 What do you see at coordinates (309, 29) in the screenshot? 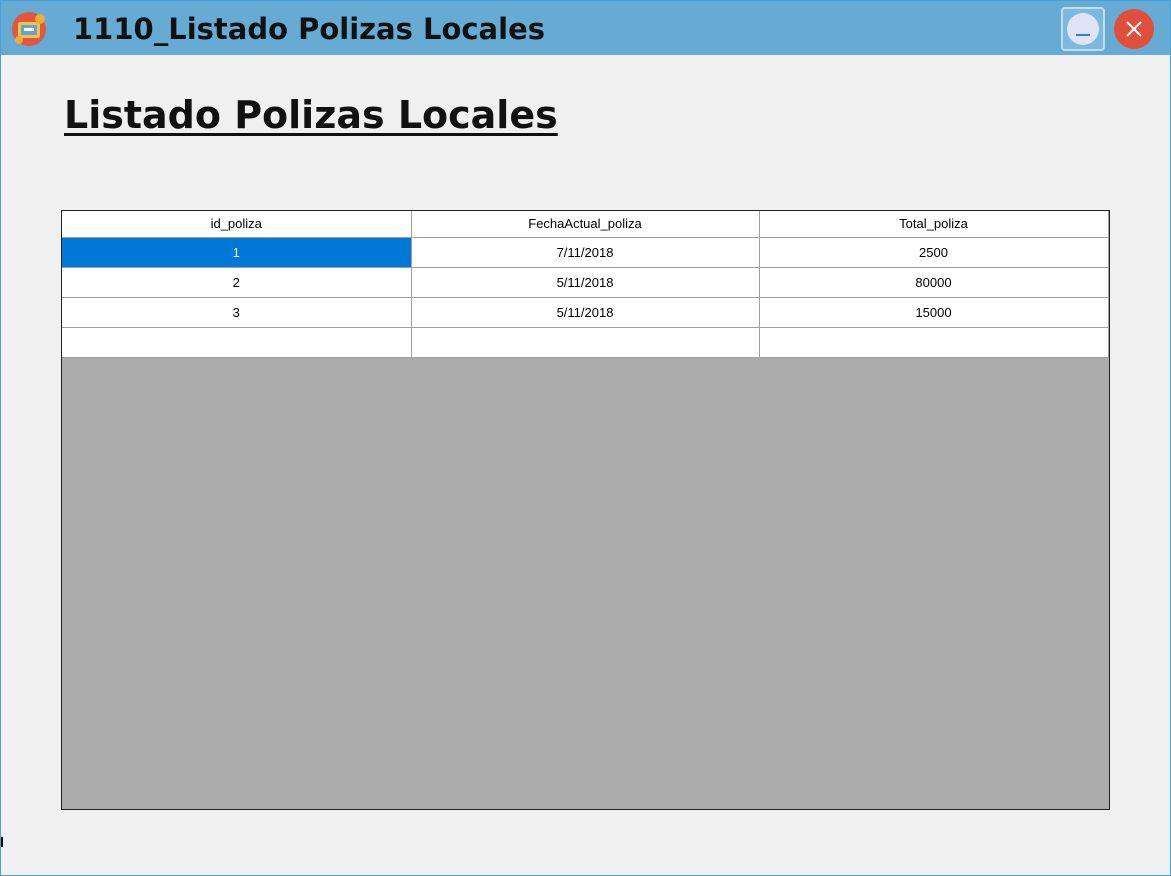
I see `window-title: 1110_Listado Polizas Locales` at bounding box center [309, 29].